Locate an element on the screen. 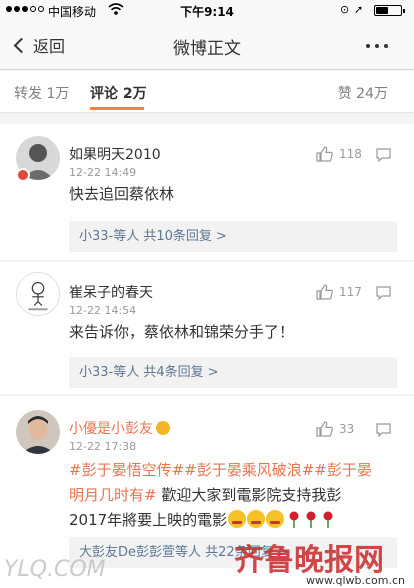 The image size is (414, 588). hashtag-link: #彭于晏悟空传# is located at coordinates (126, 470).